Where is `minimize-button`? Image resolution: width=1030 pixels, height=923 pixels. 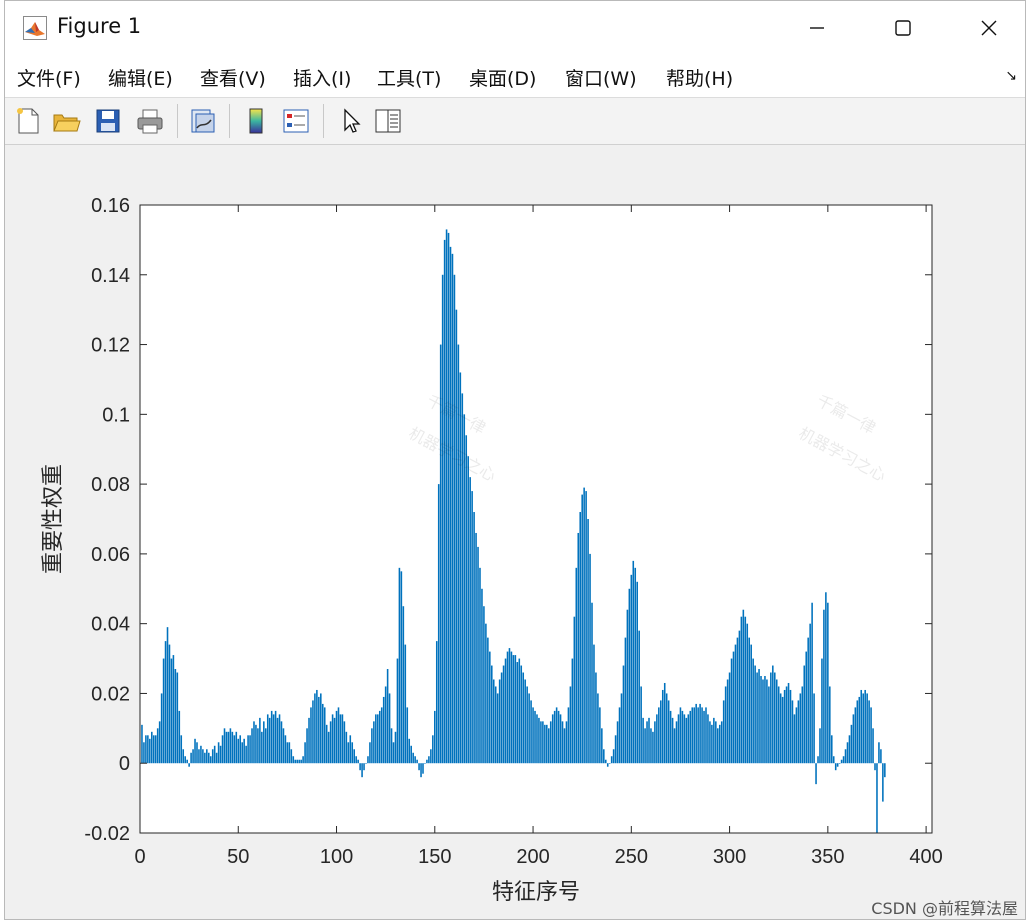
minimize-button is located at coordinates (817, 29).